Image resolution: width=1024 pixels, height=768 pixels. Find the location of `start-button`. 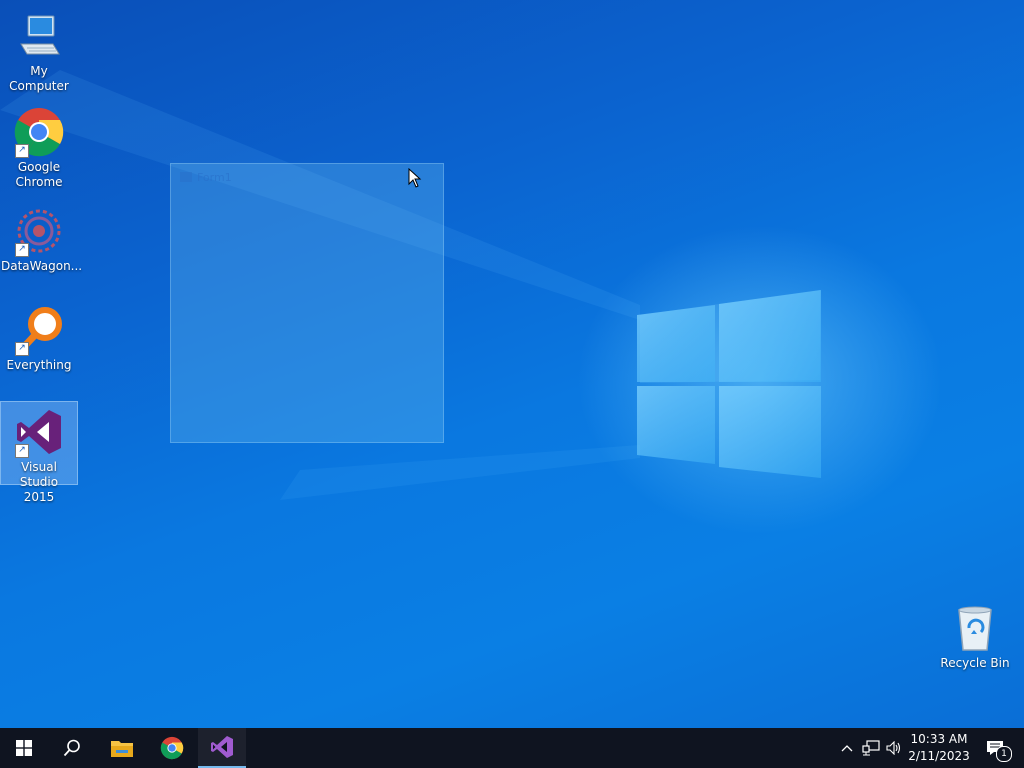

start-button is located at coordinates (24, 748).